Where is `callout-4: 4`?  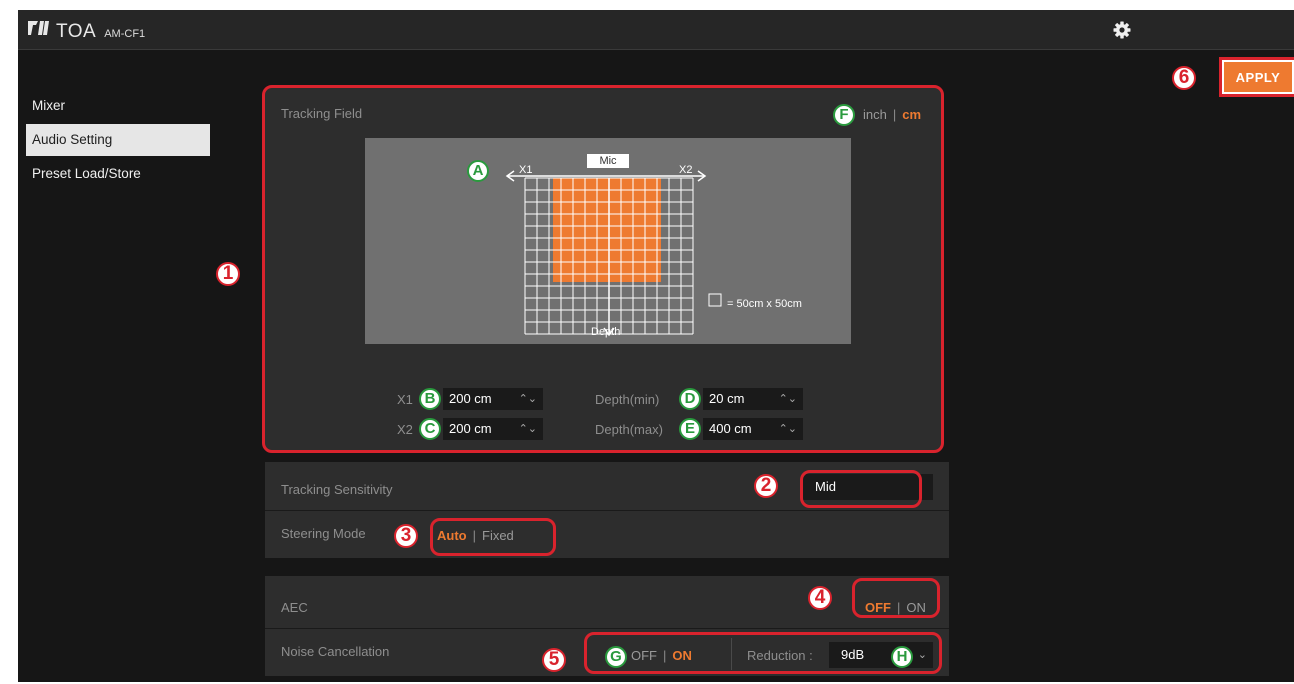 callout-4: 4 is located at coordinates (820, 598).